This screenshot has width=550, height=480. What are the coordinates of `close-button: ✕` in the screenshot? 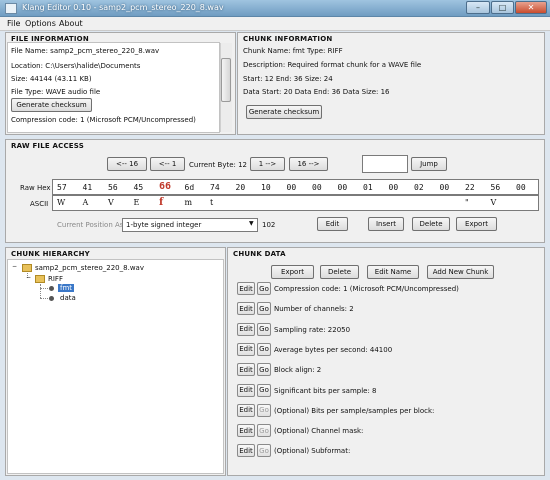 It's located at (531, 7).